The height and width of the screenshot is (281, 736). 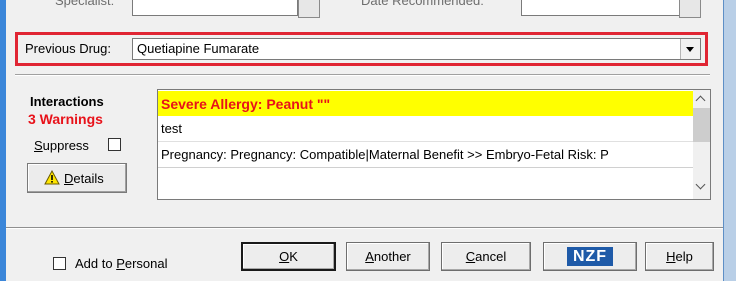 I want to click on another-button: Another, so click(x=388, y=256).